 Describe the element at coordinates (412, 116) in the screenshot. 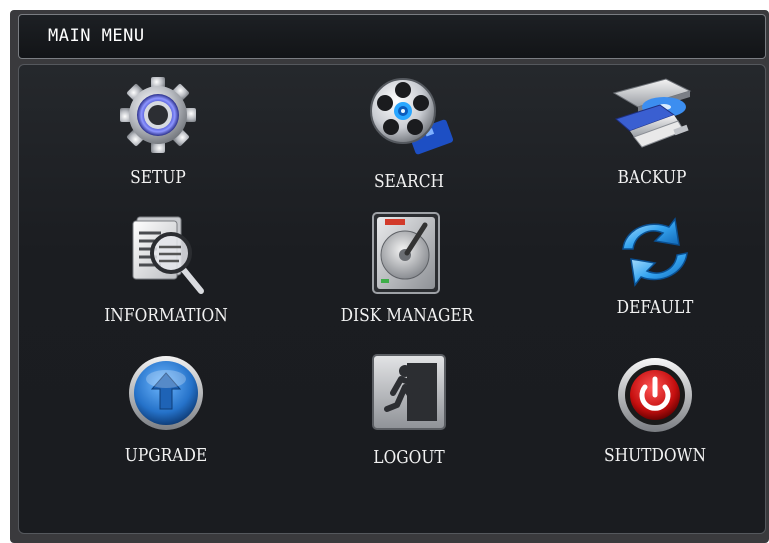

I see `film-reel-search-icon` at that location.